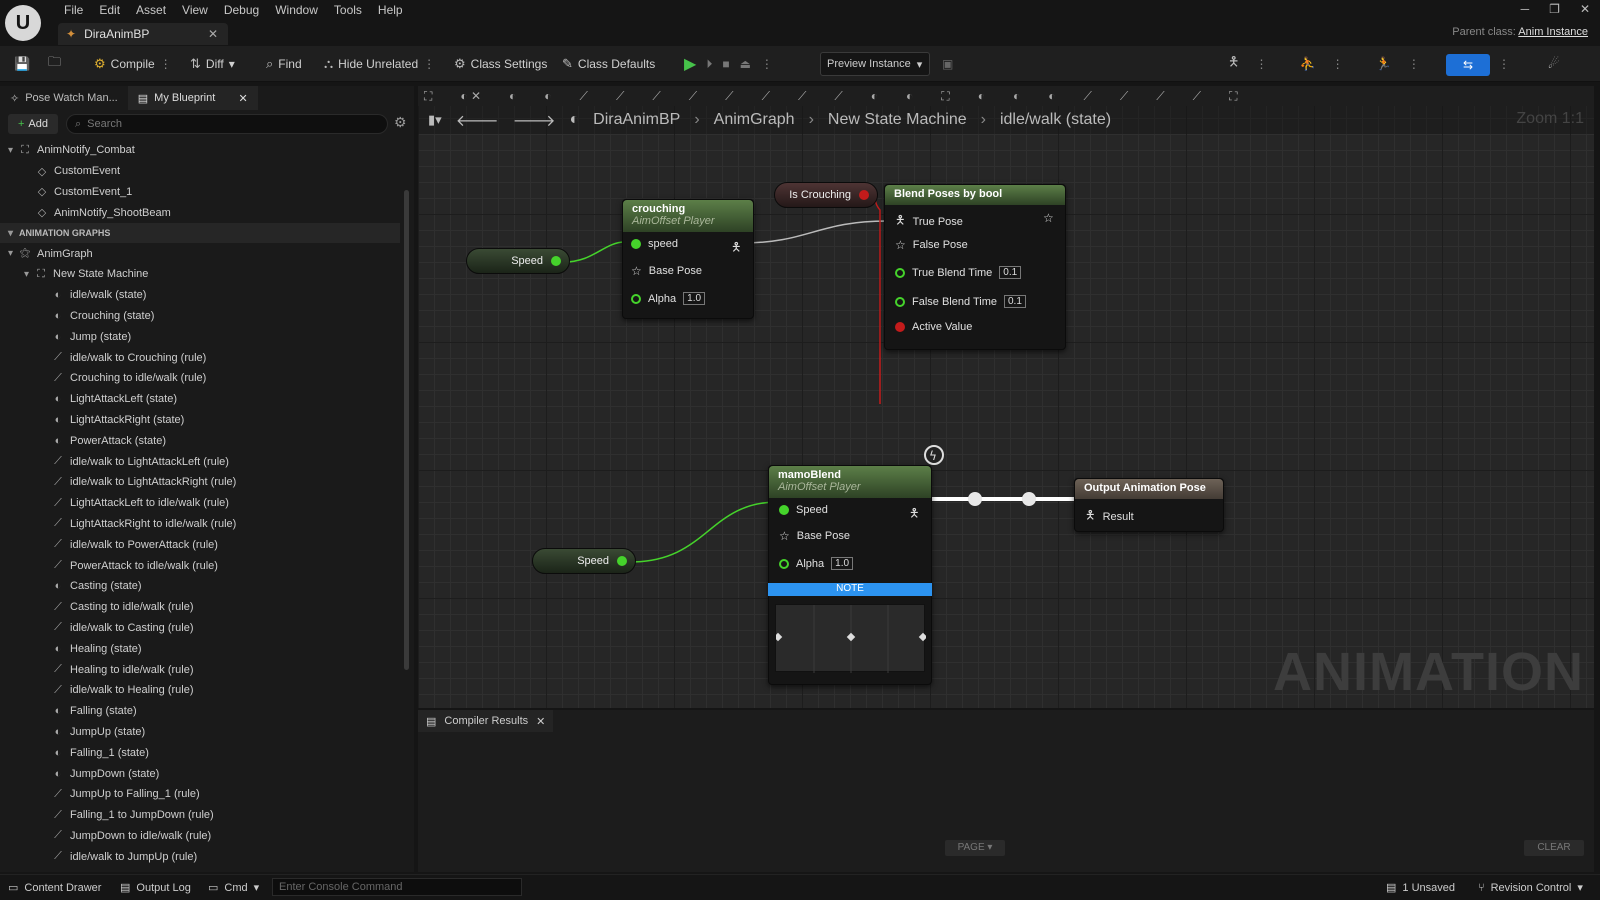  What do you see at coordinates (200, 565) in the screenshot?
I see `tree-item: ⟋ PowerAttack to idle/walk (rule)` at bounding box center [200, 565].